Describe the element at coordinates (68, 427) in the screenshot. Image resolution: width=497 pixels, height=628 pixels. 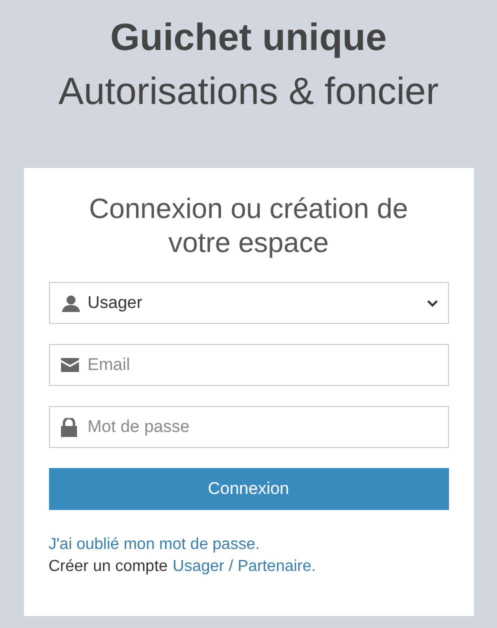
I see `lock-icon` at that location.